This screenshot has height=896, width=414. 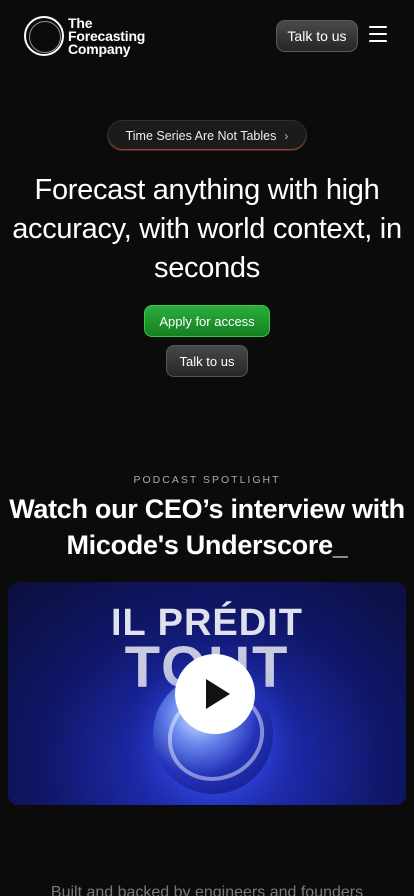 What do you see at coordinates (218, 694) in the screenshot?
I see `play-icon` at bounding box center [218, 694].